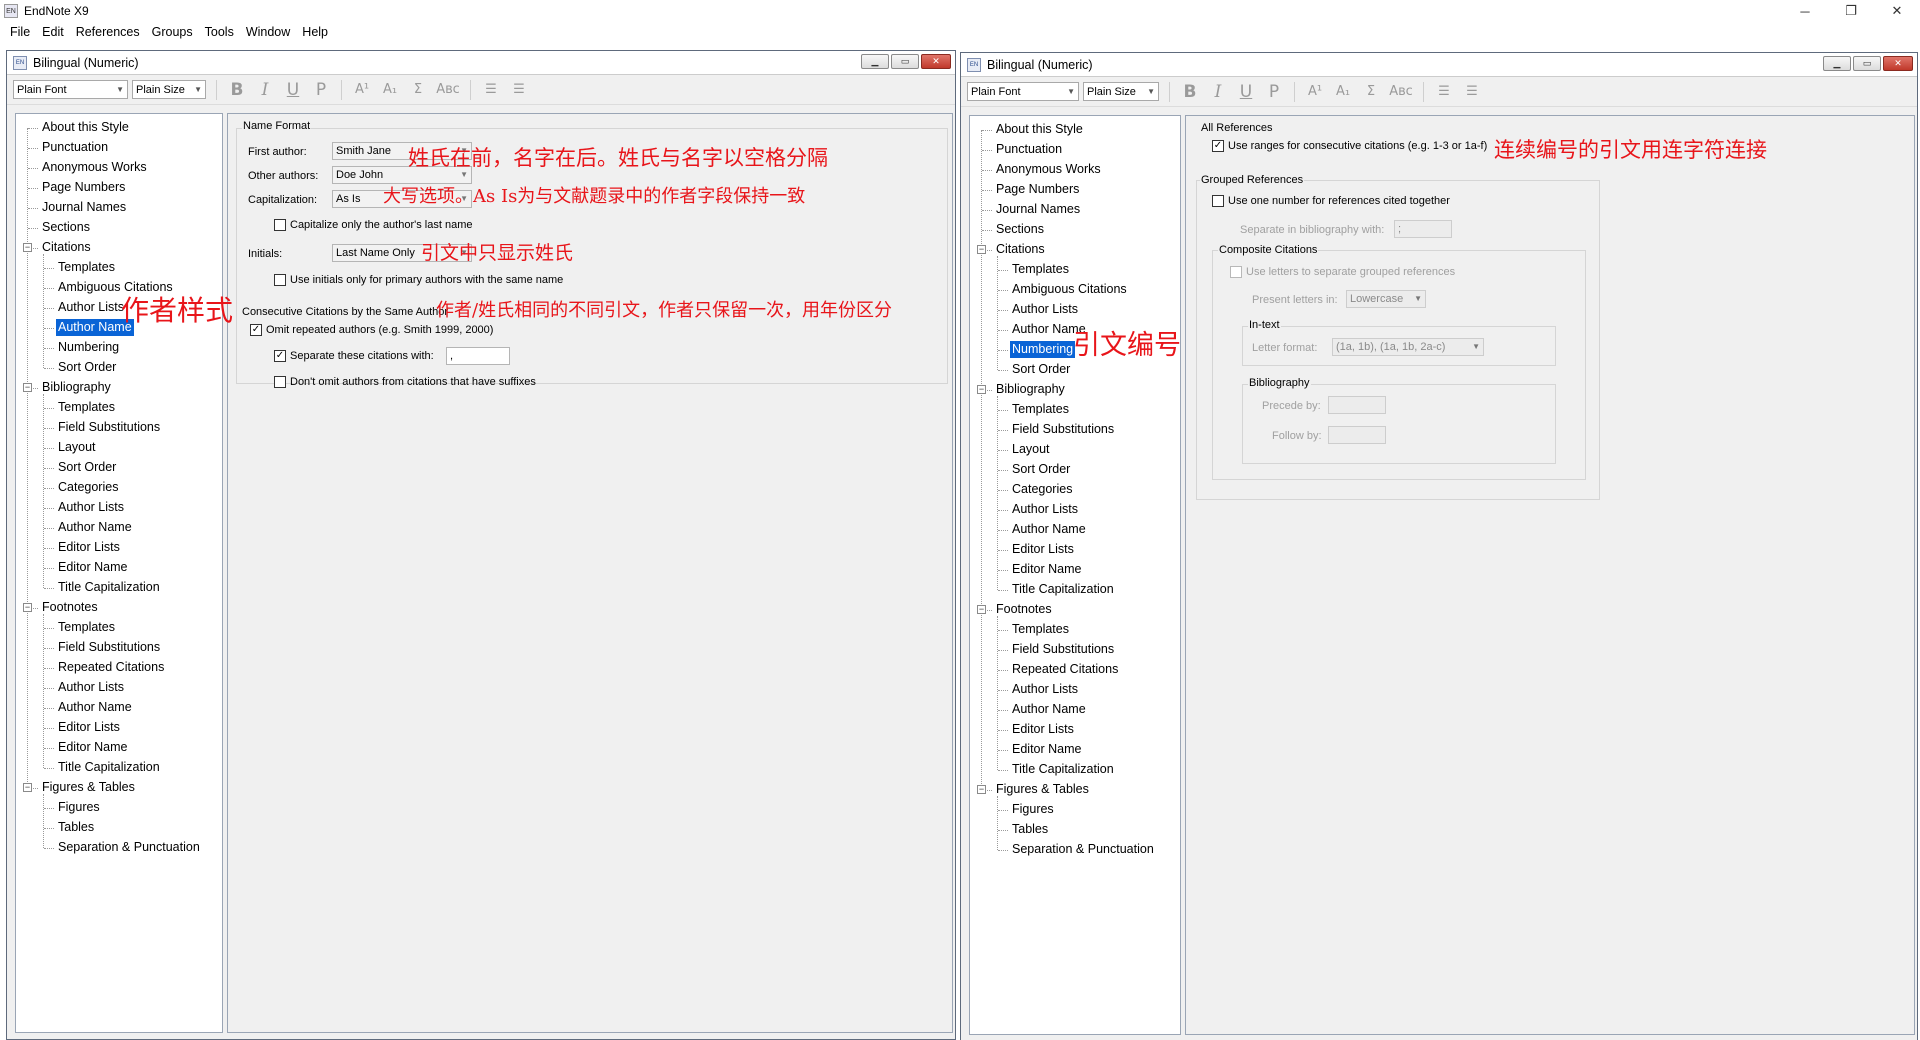  Describe the element at coordinates (1897, 11) in the screenshot. I see `close-button: ✕` at that location.